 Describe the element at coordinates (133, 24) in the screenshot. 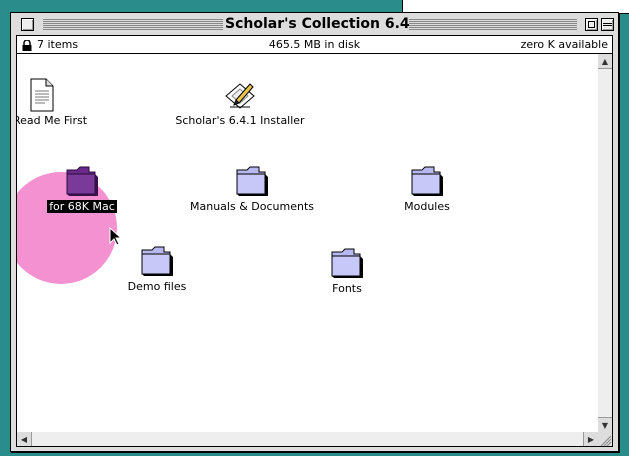

I see `title-stripes-left` at that location.